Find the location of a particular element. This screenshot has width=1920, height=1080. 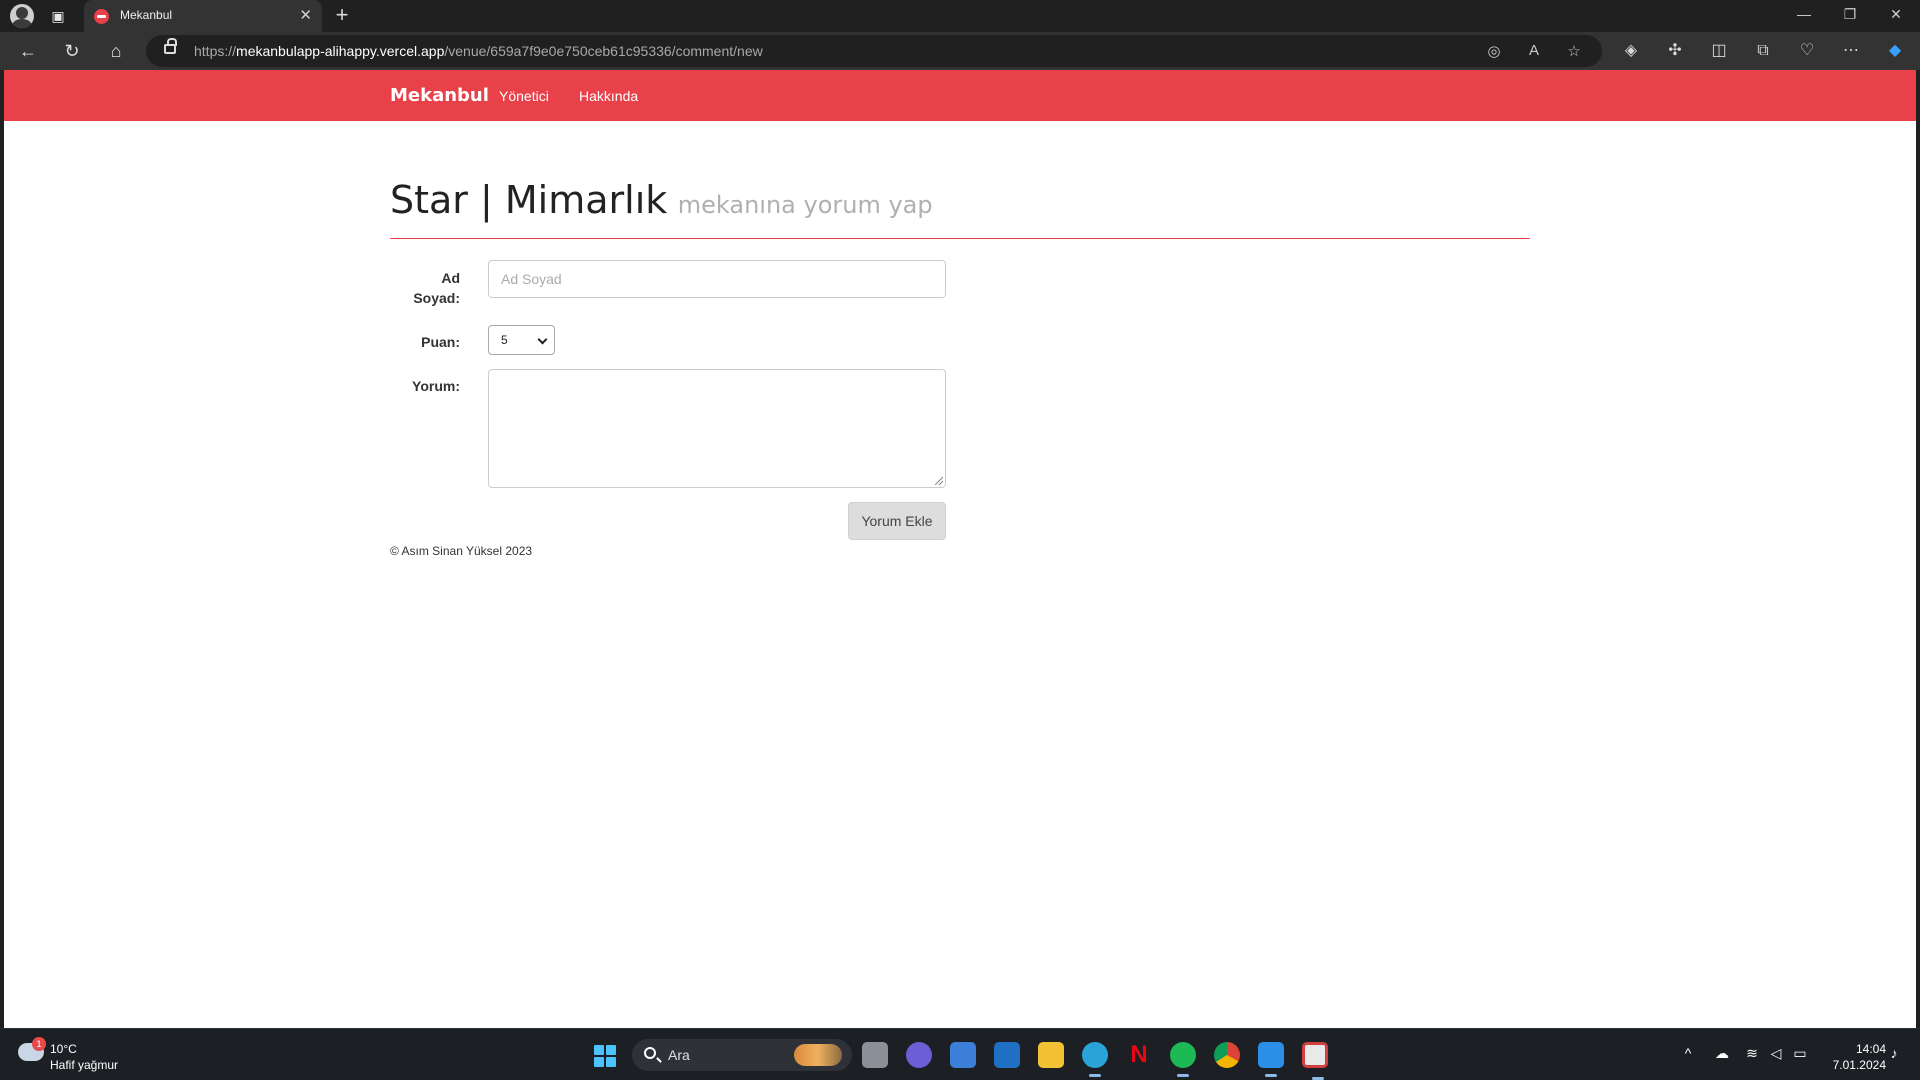

extension-badge-icon: ◈ is located at coordinates (1631, 51).